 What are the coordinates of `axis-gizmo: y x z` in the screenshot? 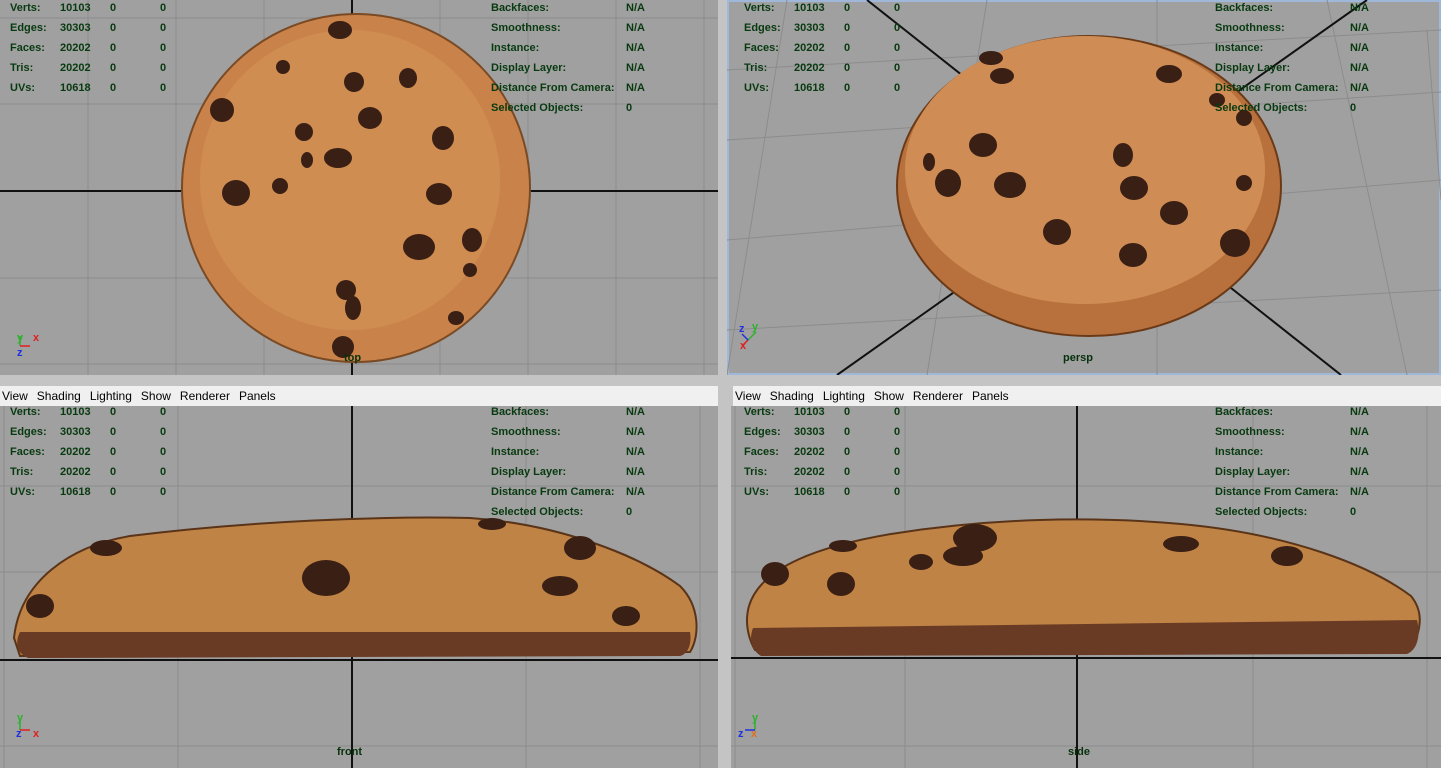 It's located at (29, 346).